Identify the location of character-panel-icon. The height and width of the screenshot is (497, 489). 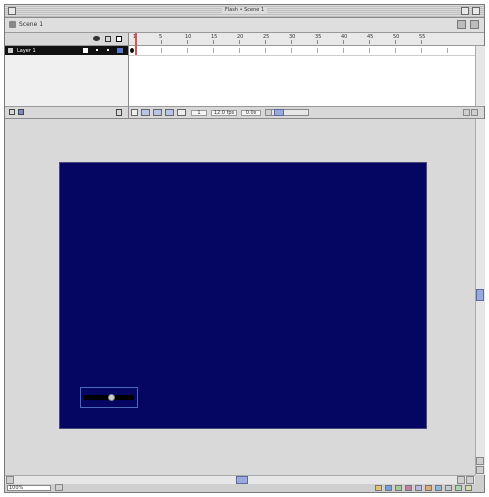
(398, 488).